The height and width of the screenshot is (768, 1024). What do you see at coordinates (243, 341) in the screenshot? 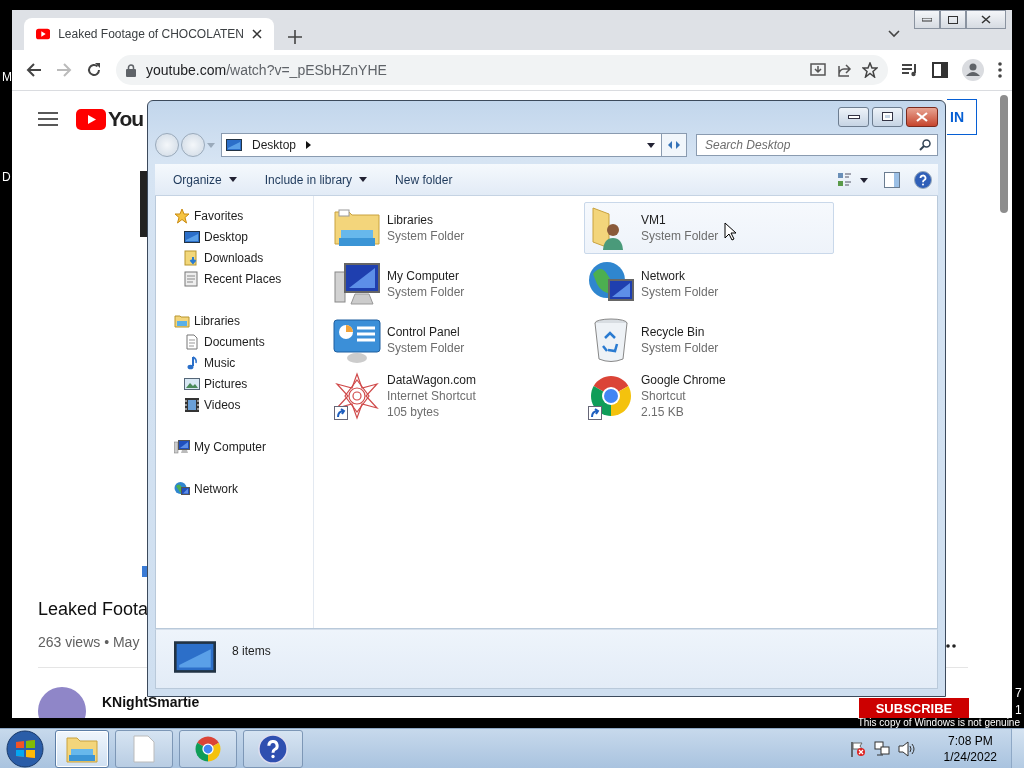
I see `nav-item: Documents` at bounding box center [243, 341].